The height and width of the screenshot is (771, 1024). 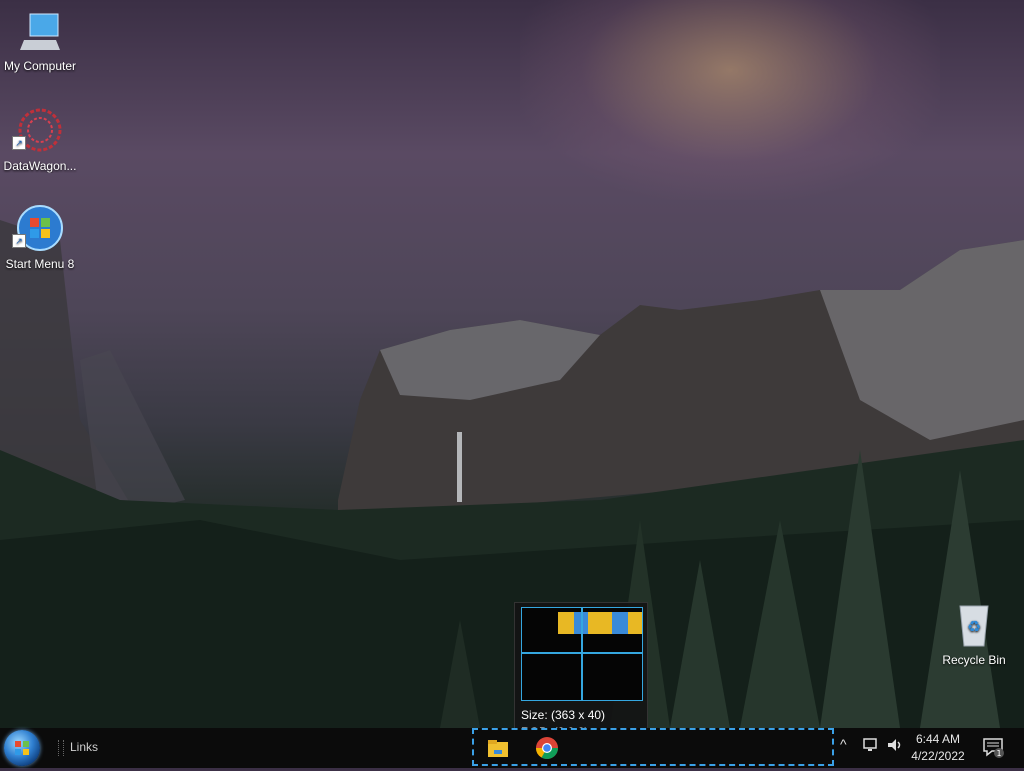 I want to click on taskbar-file-explorer, so click(x=498, y=748).